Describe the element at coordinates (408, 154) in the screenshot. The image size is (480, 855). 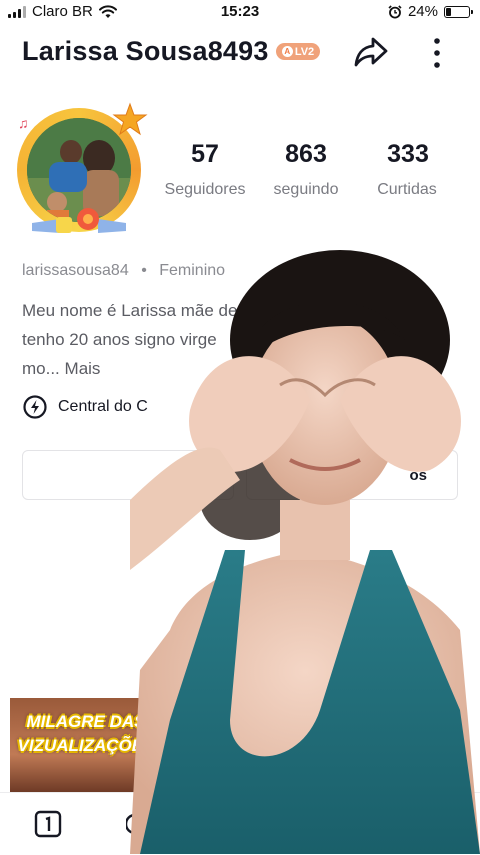
I see `likes-count: 333` at that location.